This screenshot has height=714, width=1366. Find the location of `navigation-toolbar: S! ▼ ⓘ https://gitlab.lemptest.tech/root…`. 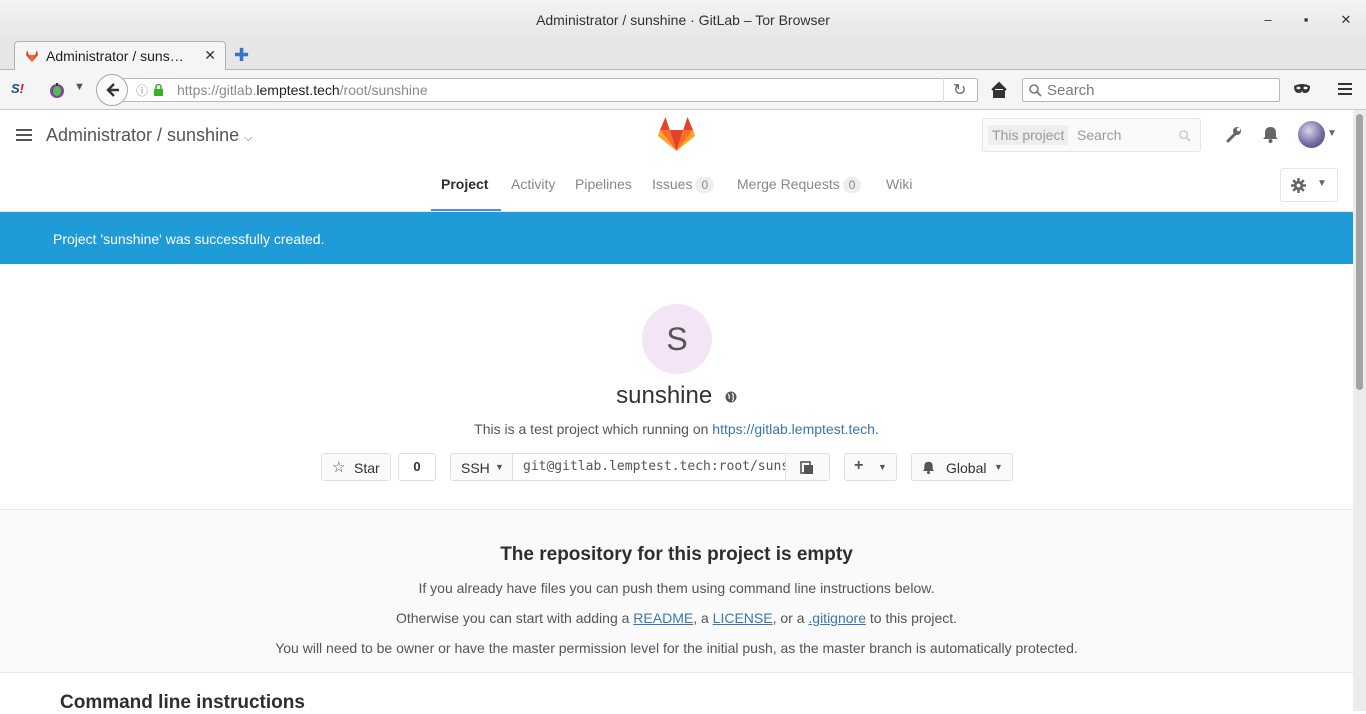

navigation-toolbar: S! ▼ ⓘ https://gitlab.lemptest.tech/root… is located at coordinates (683, 90).